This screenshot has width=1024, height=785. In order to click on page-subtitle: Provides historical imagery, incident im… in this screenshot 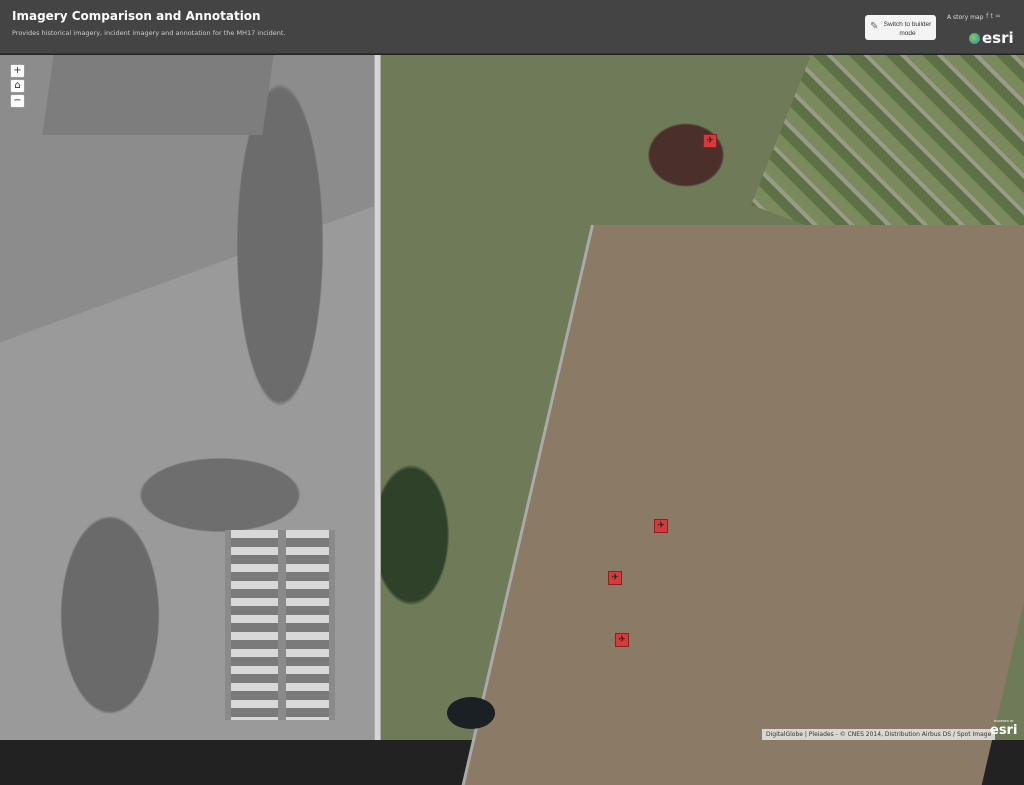, I will do `click(149, 33)`.